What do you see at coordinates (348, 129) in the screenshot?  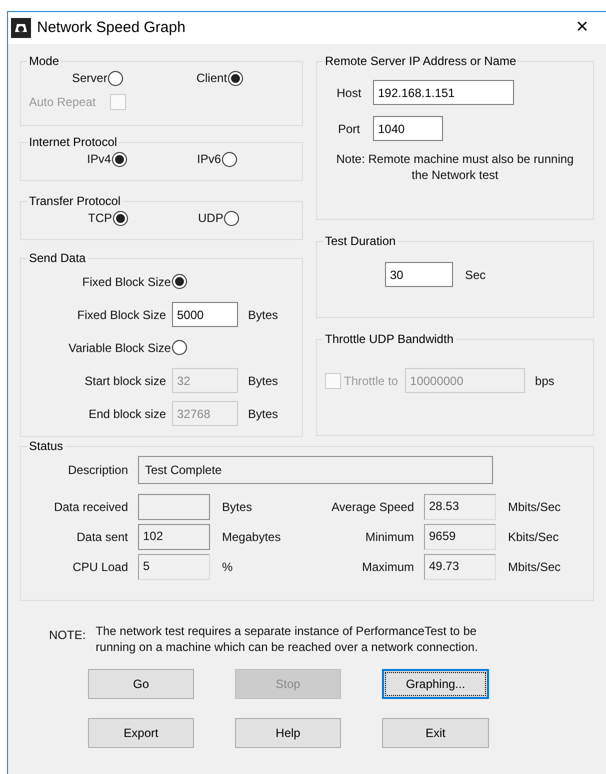 I see `field-label: Port` at bounding box center [348, 129].